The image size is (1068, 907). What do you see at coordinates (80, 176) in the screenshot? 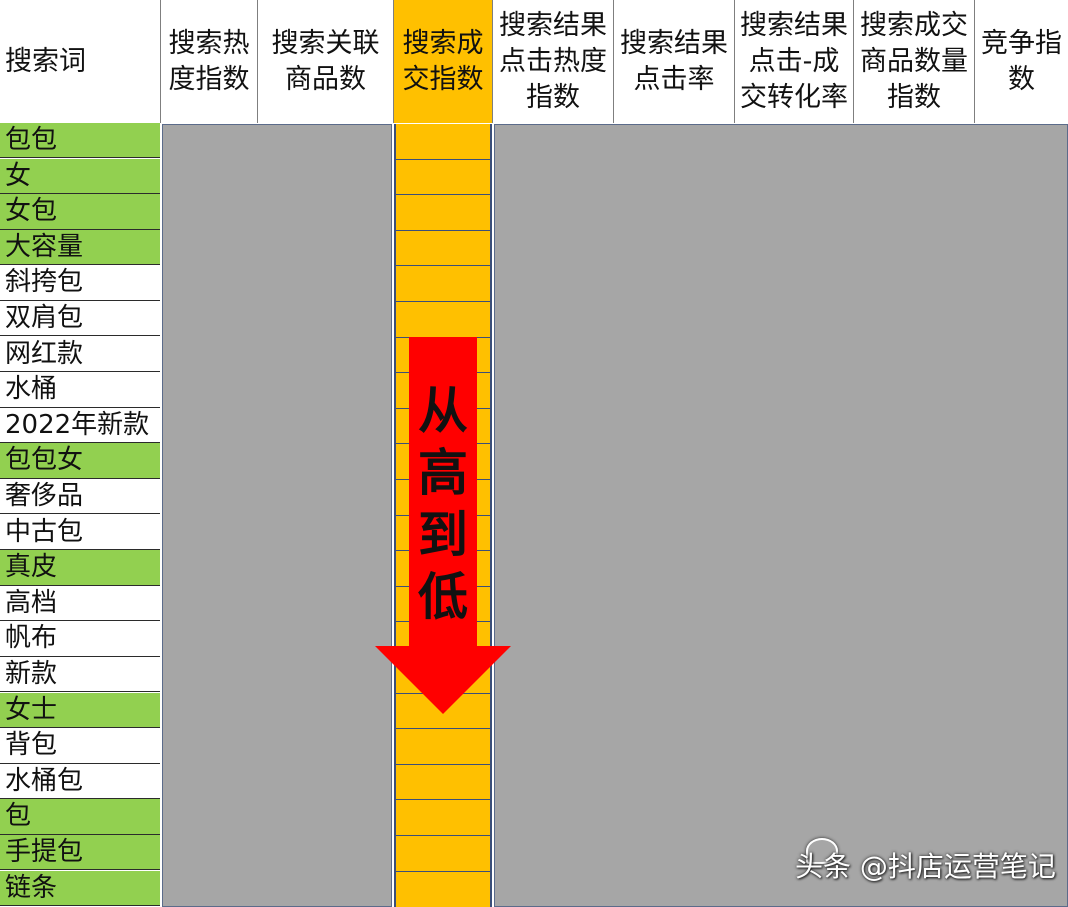
I see `keyword-cell: 女` at bounding box center [80, 176].